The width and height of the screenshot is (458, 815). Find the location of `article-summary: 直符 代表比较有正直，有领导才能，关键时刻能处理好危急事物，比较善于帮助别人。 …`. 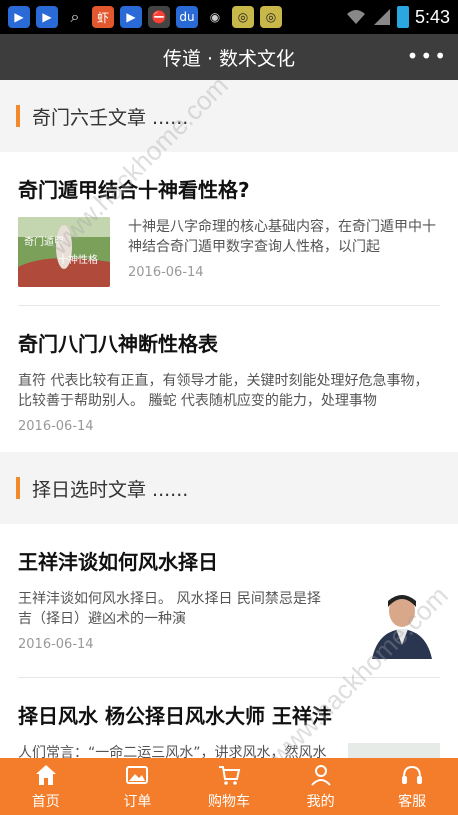

article-summary: 直符 代表比较有正直，有领导才能，关键时刻能处理好危急事物，比较善于帮助别人。 … is located at coordinates (223, 391).